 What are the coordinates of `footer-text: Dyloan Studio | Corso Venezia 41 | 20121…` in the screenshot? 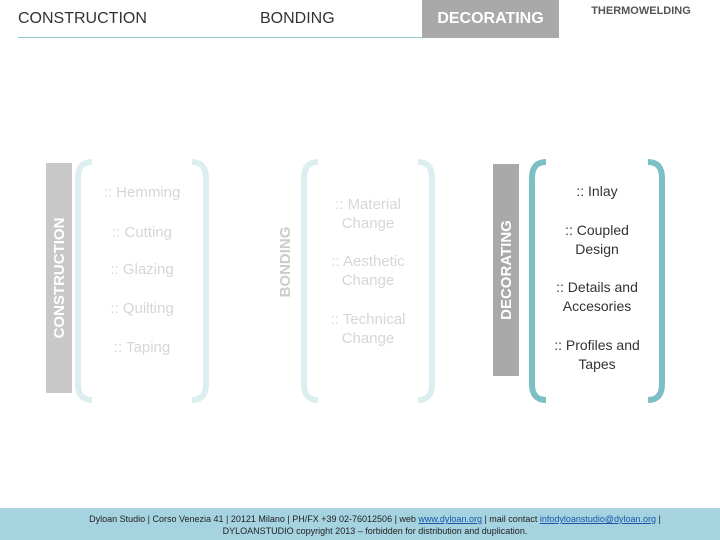 It's located at (375, 525).